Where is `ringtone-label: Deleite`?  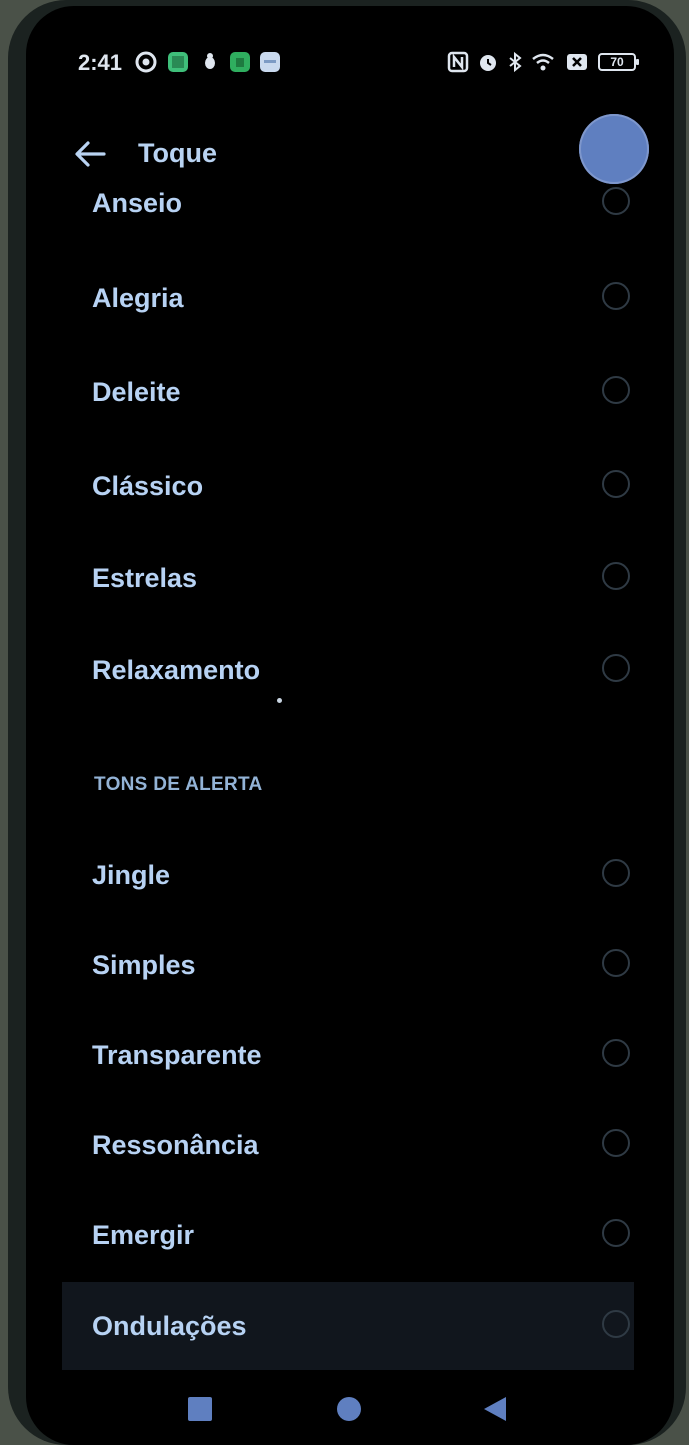
ringtone-label: Deleite is located at coordinates (136, 392).